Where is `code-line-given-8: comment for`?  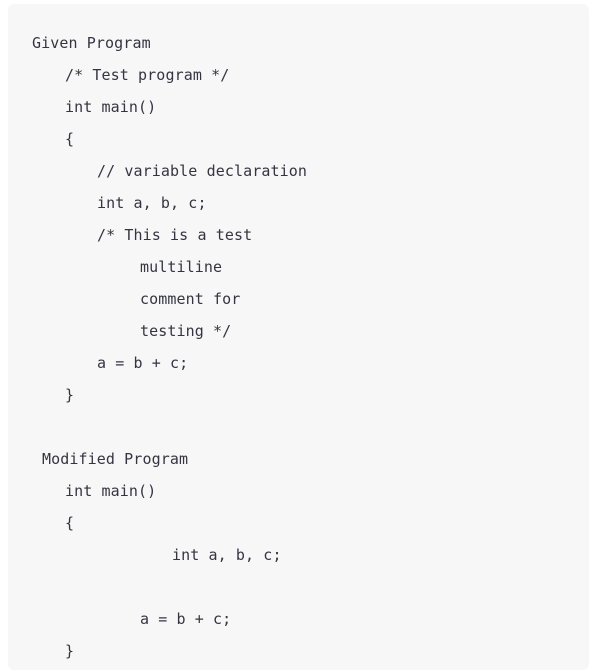
code-line-given-8: comment for is located at coordinates (190, 299).